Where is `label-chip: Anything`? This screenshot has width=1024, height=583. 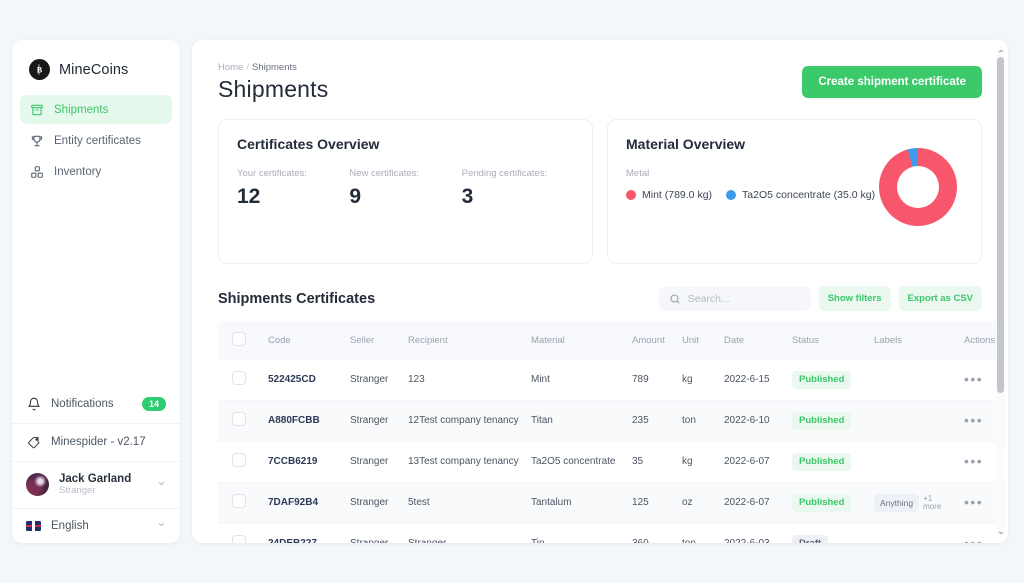 label-chip: Anything is located at coordinates (897, 502).